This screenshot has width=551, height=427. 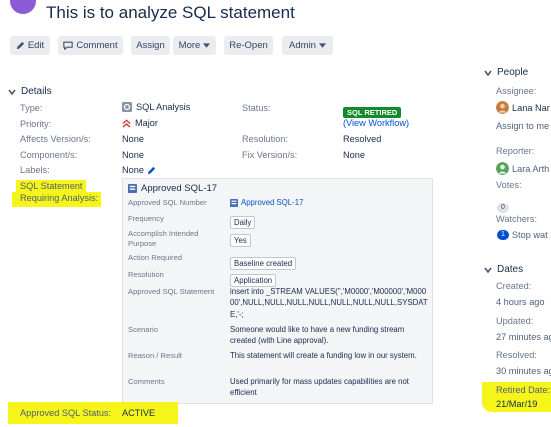 What do you see at coordinates (520, 302) in the screenshot?
I see `created-value: 4 hours ago` at bounding box center [520, 302].